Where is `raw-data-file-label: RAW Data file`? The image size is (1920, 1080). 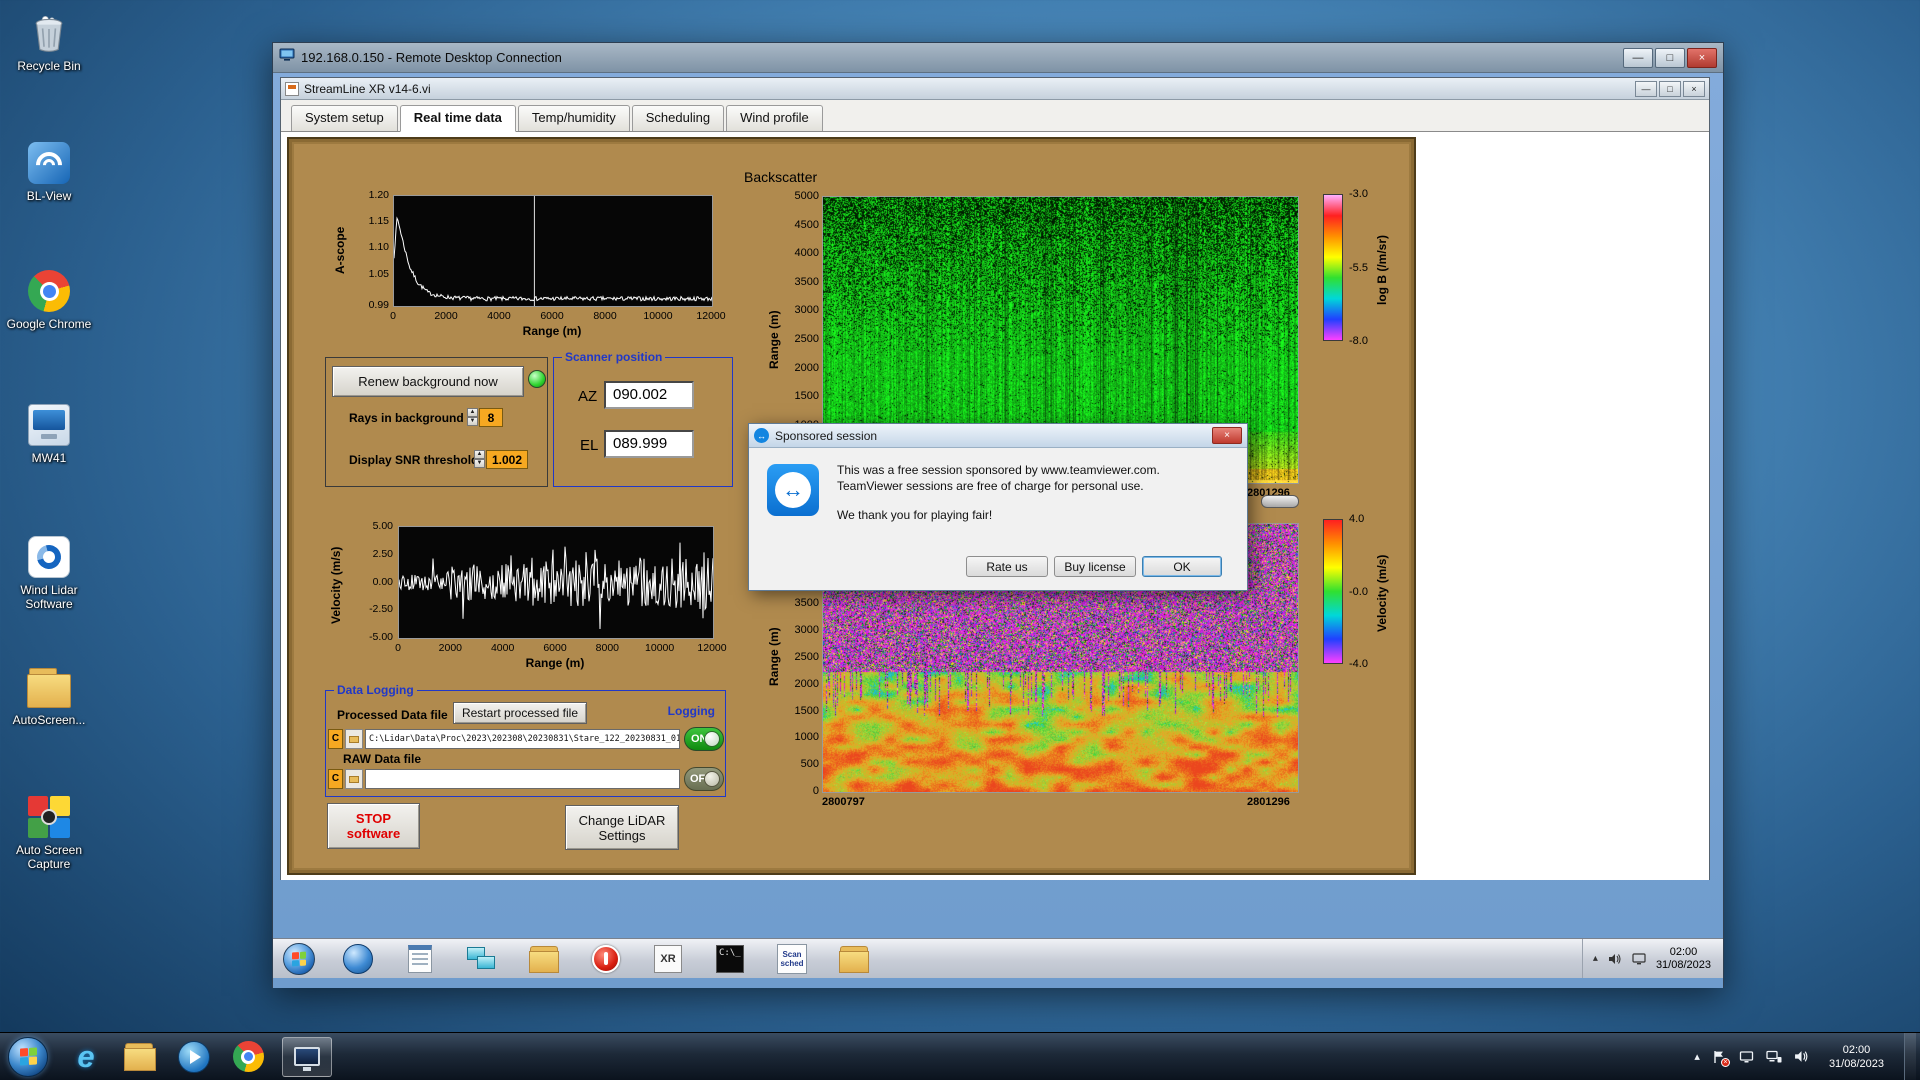 raw-data-file-label: RAW Data file is located at coordinates (382, 759).